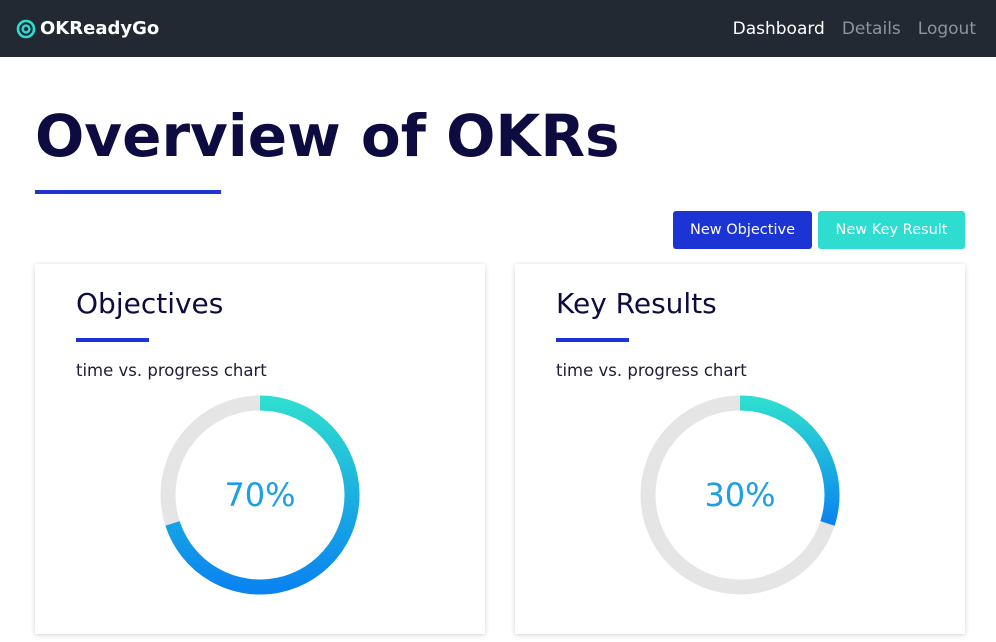 The image size is (996, 642). Describe the element at coordinates (26, 29) in the screenshot. I see `target-icon` at that location.